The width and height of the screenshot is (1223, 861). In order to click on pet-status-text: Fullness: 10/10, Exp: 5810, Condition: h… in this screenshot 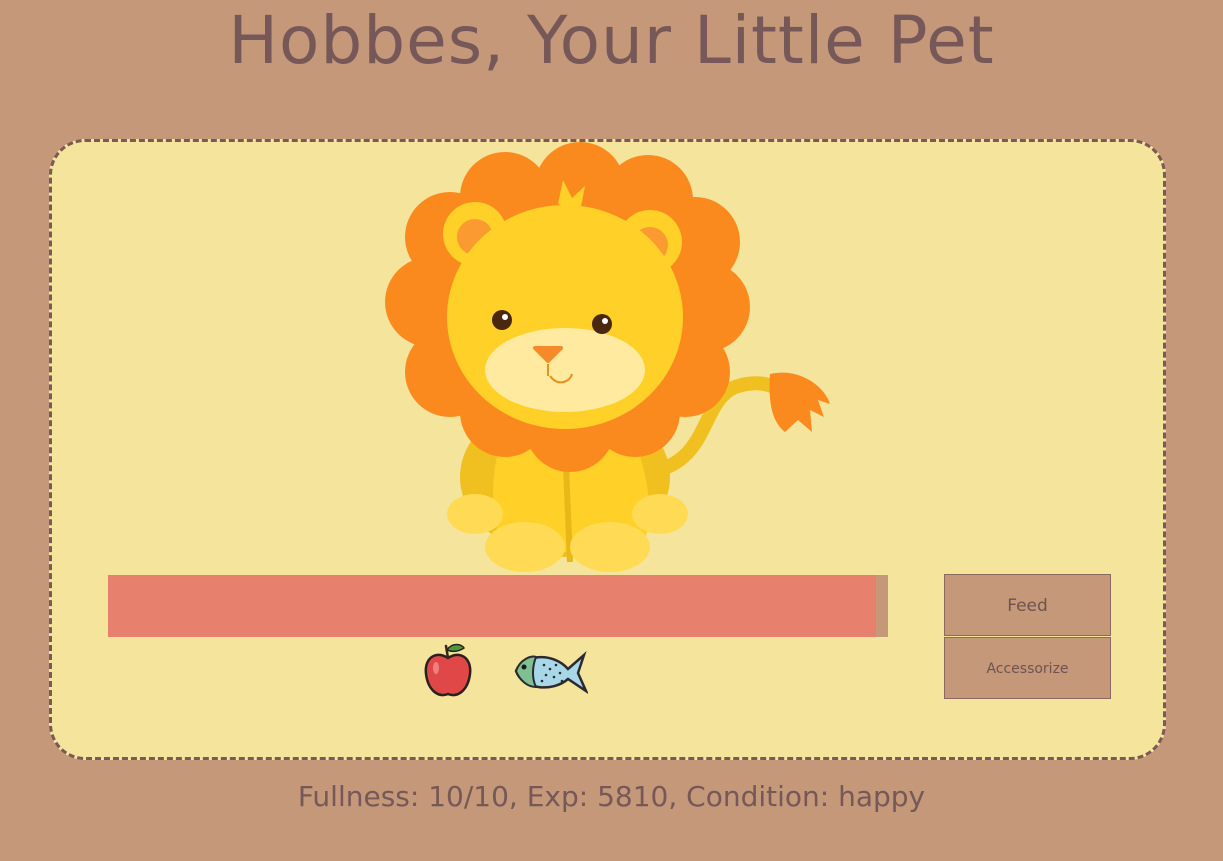, I will do `click(611, 796)`.